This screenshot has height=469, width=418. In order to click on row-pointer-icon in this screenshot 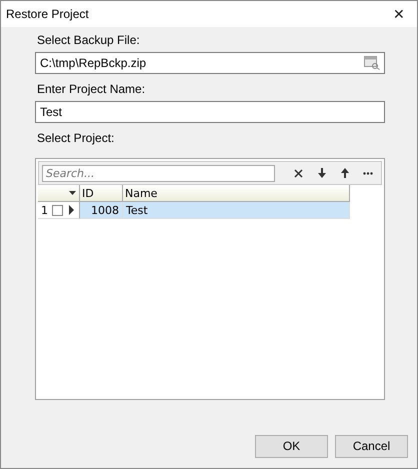, I will do `click(71, 210)`.